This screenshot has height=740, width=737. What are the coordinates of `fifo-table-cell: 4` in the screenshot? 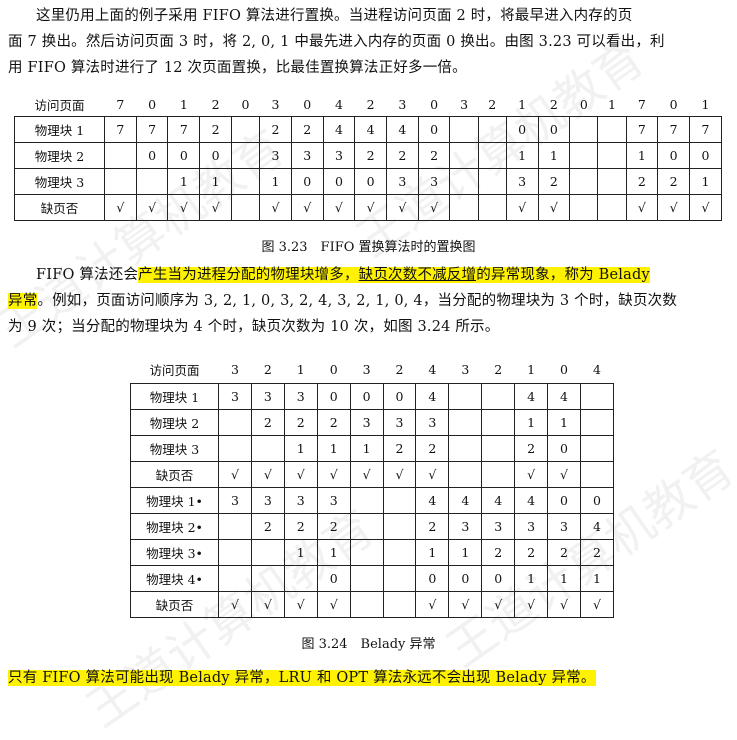 It's located at (339, 129).